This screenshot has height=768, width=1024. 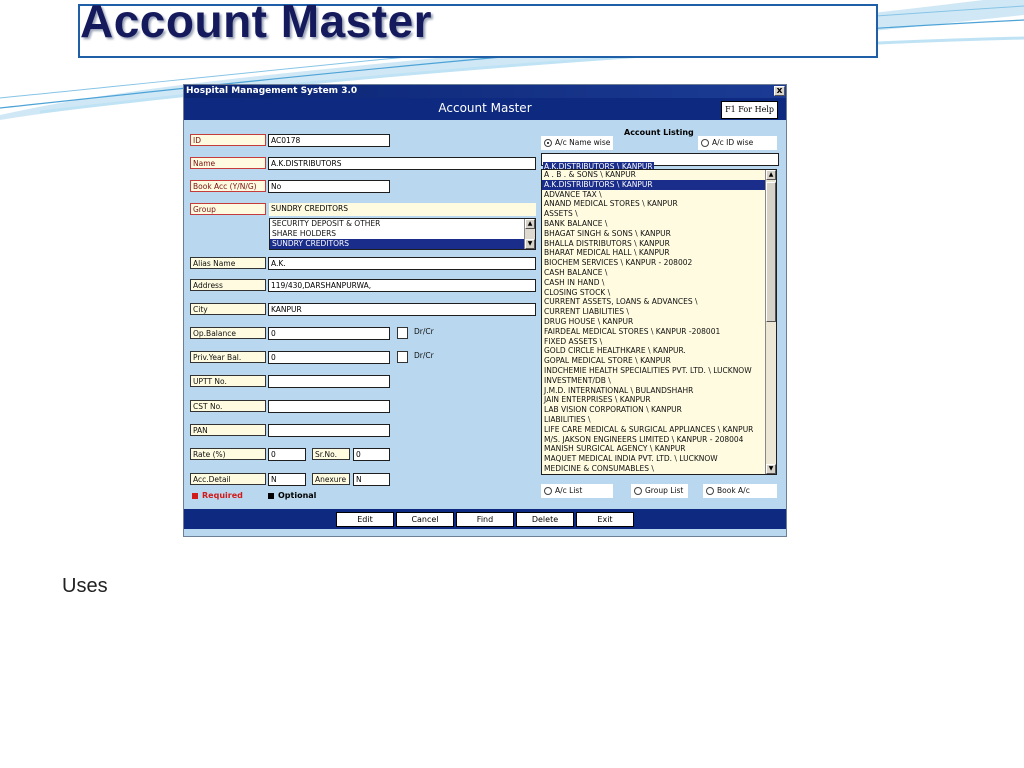 I want to click on account-list-item-selected: A.K.DISTRIBUTORS \ KANPUR, so click(x=654, y=184).